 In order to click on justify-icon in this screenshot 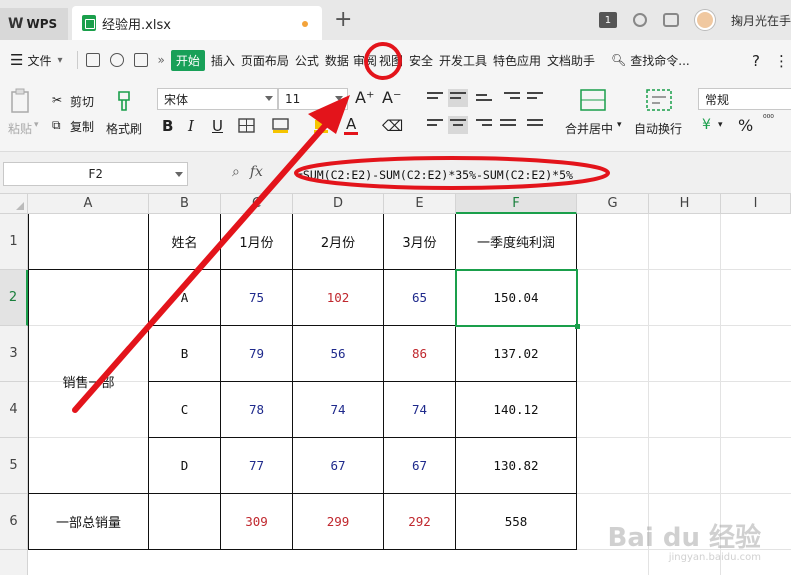, I will do `click(508, 125)`.